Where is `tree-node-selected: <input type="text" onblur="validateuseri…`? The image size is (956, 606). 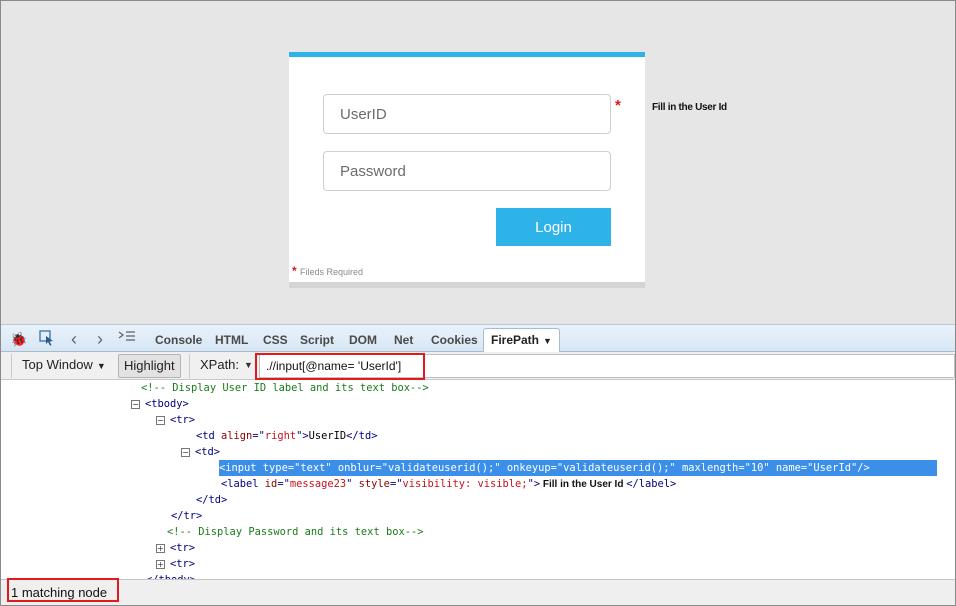
tree-node-selected: <input type="text" onblur="validateuseri… is located at coordinates (578, 468).